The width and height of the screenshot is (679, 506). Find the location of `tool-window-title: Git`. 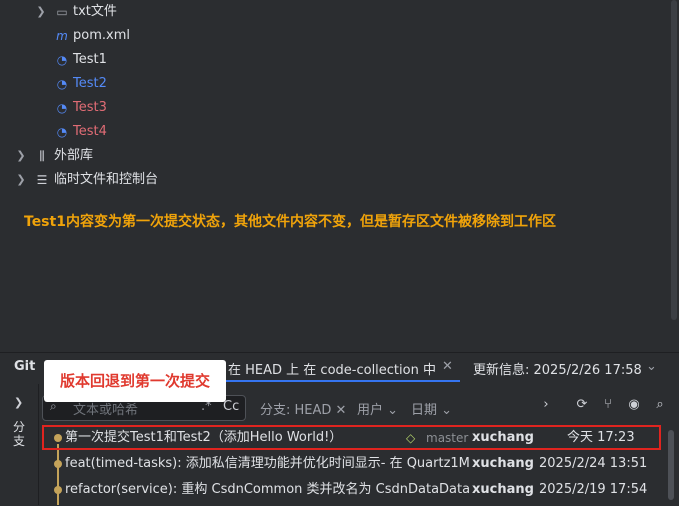

tool-window-title: Git is located at coordinates (25, 366).